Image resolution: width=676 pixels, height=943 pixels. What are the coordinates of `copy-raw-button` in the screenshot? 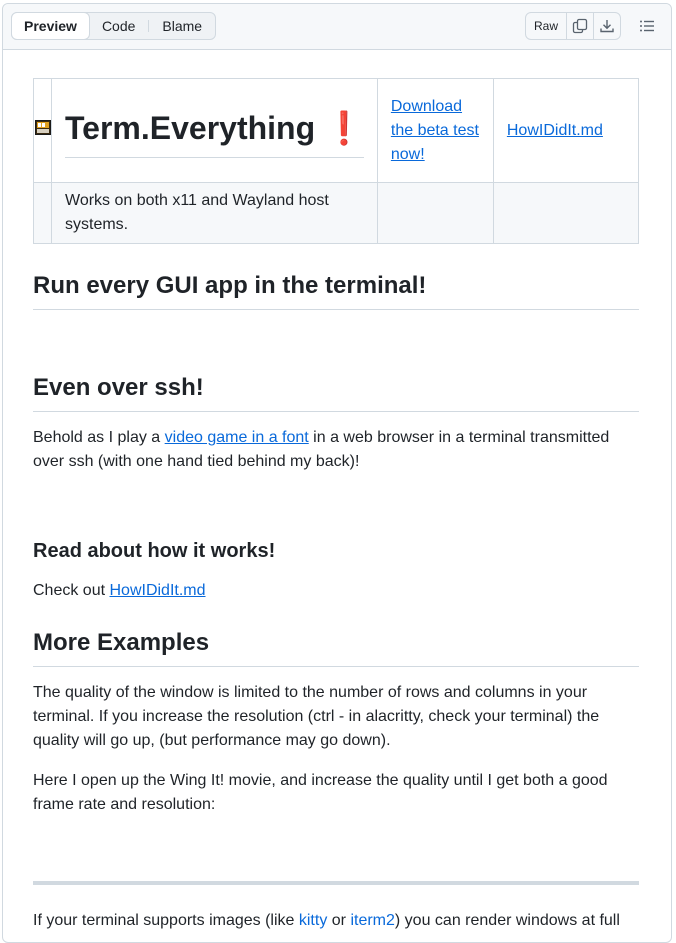 It's located at (579, 26).